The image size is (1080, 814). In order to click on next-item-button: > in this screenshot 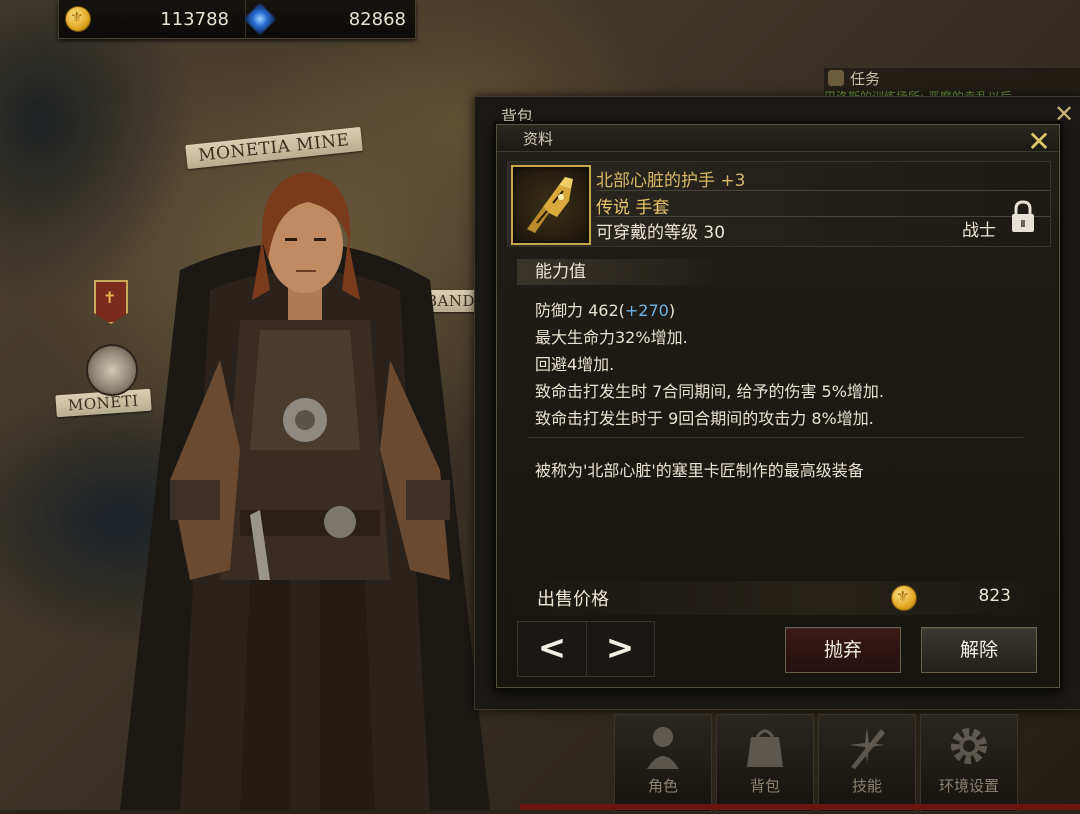, I will do `click(620, 649)`.